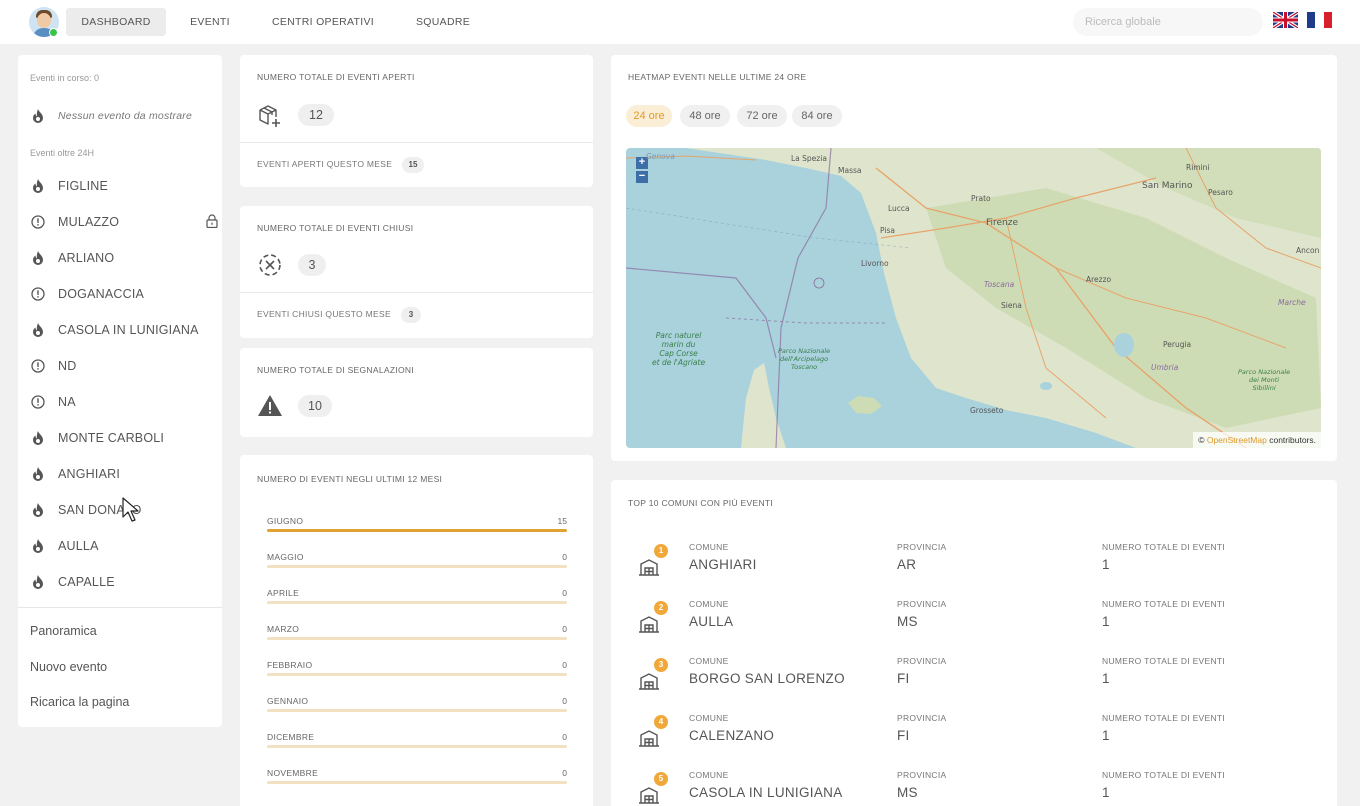 This screenshot has width=1360, height=806. Describe the element at coordinates (120, 546) in the screenshot. I see `sidebar-item-aulla: AULLA` at that location.